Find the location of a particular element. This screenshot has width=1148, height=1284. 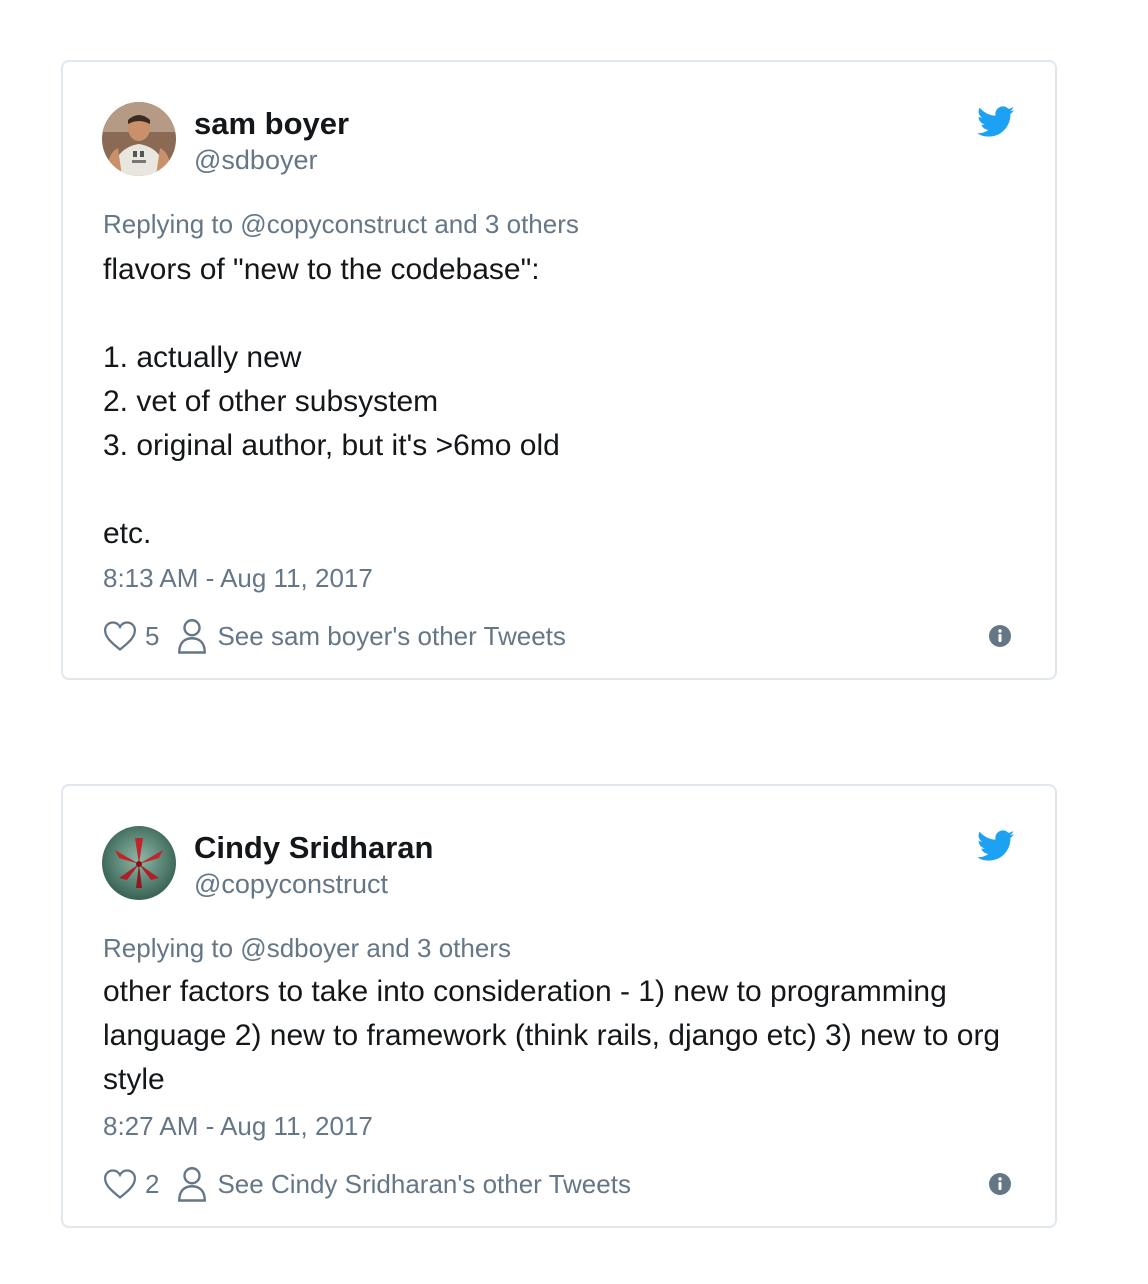

like-button: 5 is located at coordinates (131, 636).